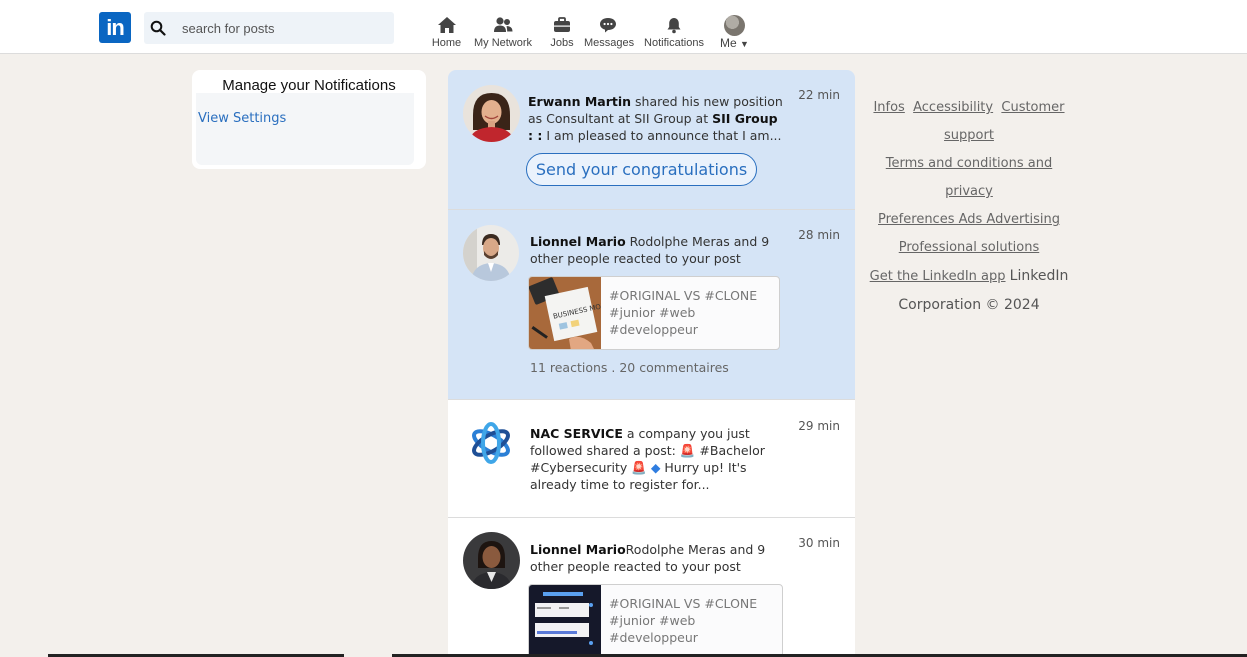 The image size is (1247, 657). What do you see at coordinates (562, 35) in the screenshot?
I see `nav-jobs: Jobs` at bounding box center [562, 35].